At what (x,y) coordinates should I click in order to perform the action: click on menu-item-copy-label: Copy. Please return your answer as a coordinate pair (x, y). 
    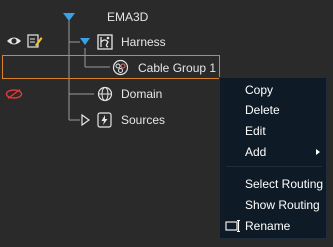
    Looking at the image, I should click on (259, 90).